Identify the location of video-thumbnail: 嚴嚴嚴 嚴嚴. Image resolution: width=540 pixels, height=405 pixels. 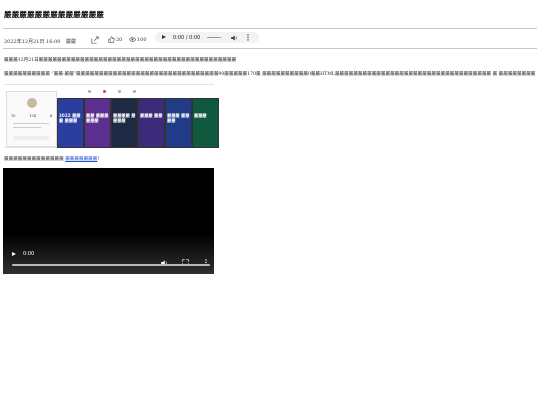
(151, 123).